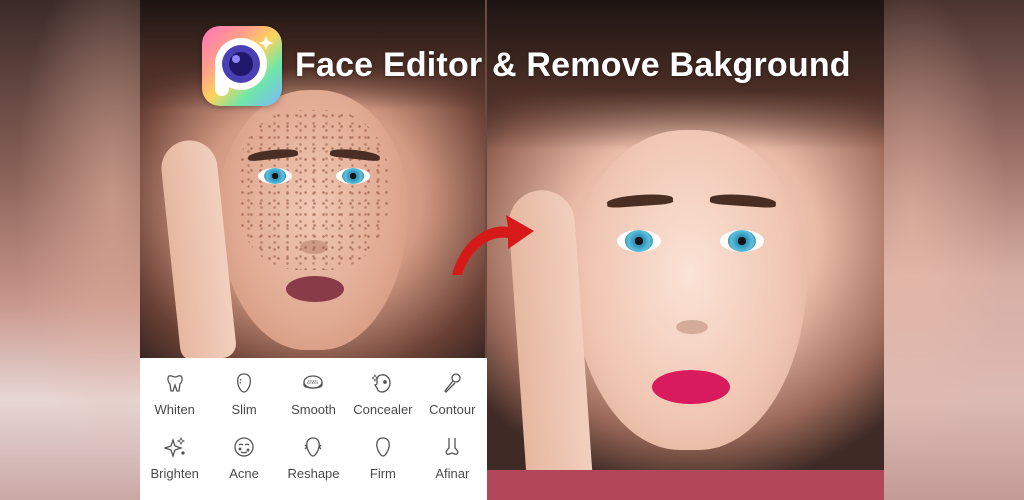  I want to click on tool-label: Smooth, so click(313, 409).